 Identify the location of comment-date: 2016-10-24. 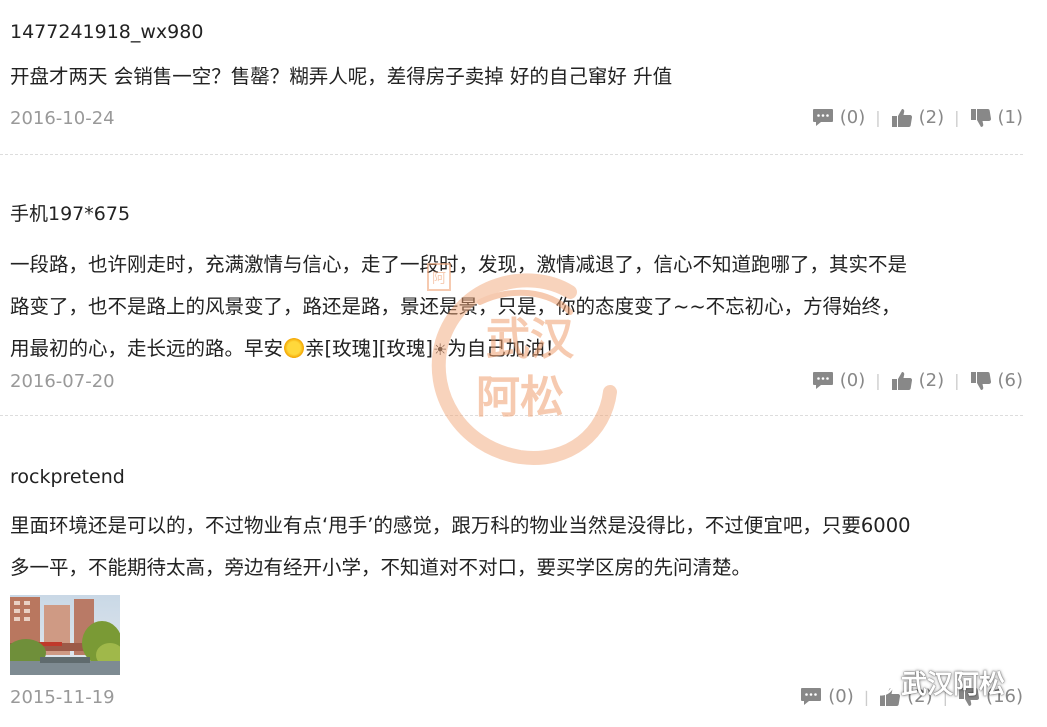
(62, 118).